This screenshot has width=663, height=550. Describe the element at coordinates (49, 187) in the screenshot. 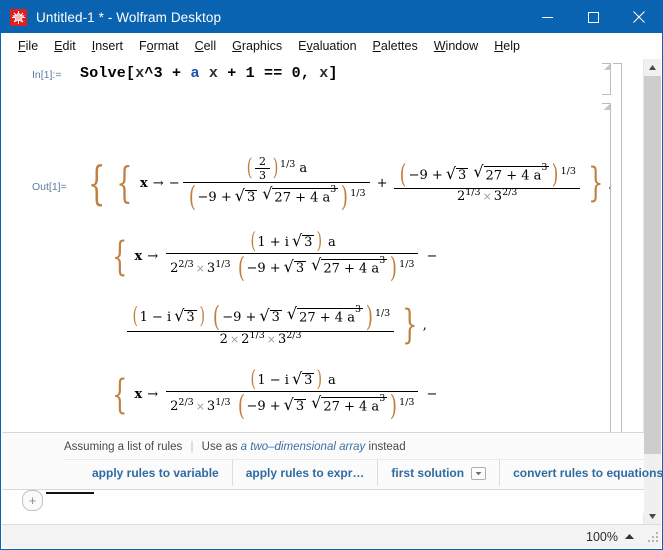

I see `output-cell-label: Out[1]=` at that location.